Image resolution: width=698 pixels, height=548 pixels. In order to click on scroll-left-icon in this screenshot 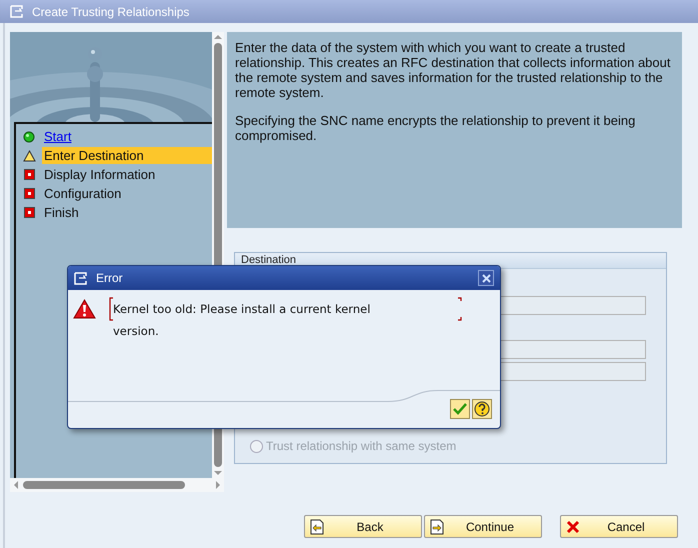, I will do `click(16, 485)`.